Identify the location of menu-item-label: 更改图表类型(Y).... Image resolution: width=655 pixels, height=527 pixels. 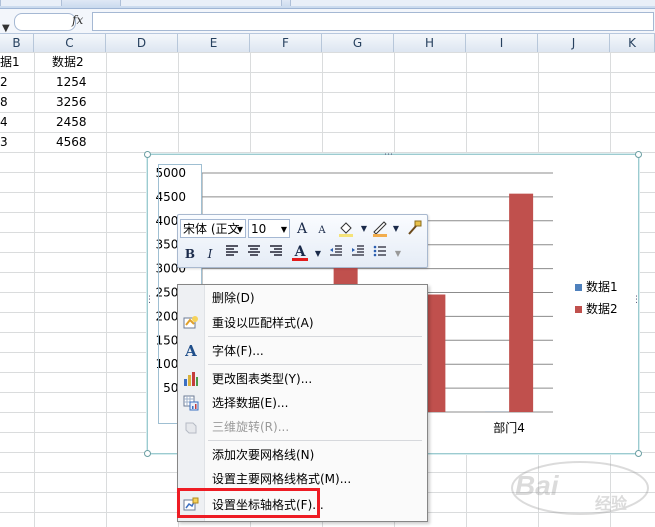
(262, 379).